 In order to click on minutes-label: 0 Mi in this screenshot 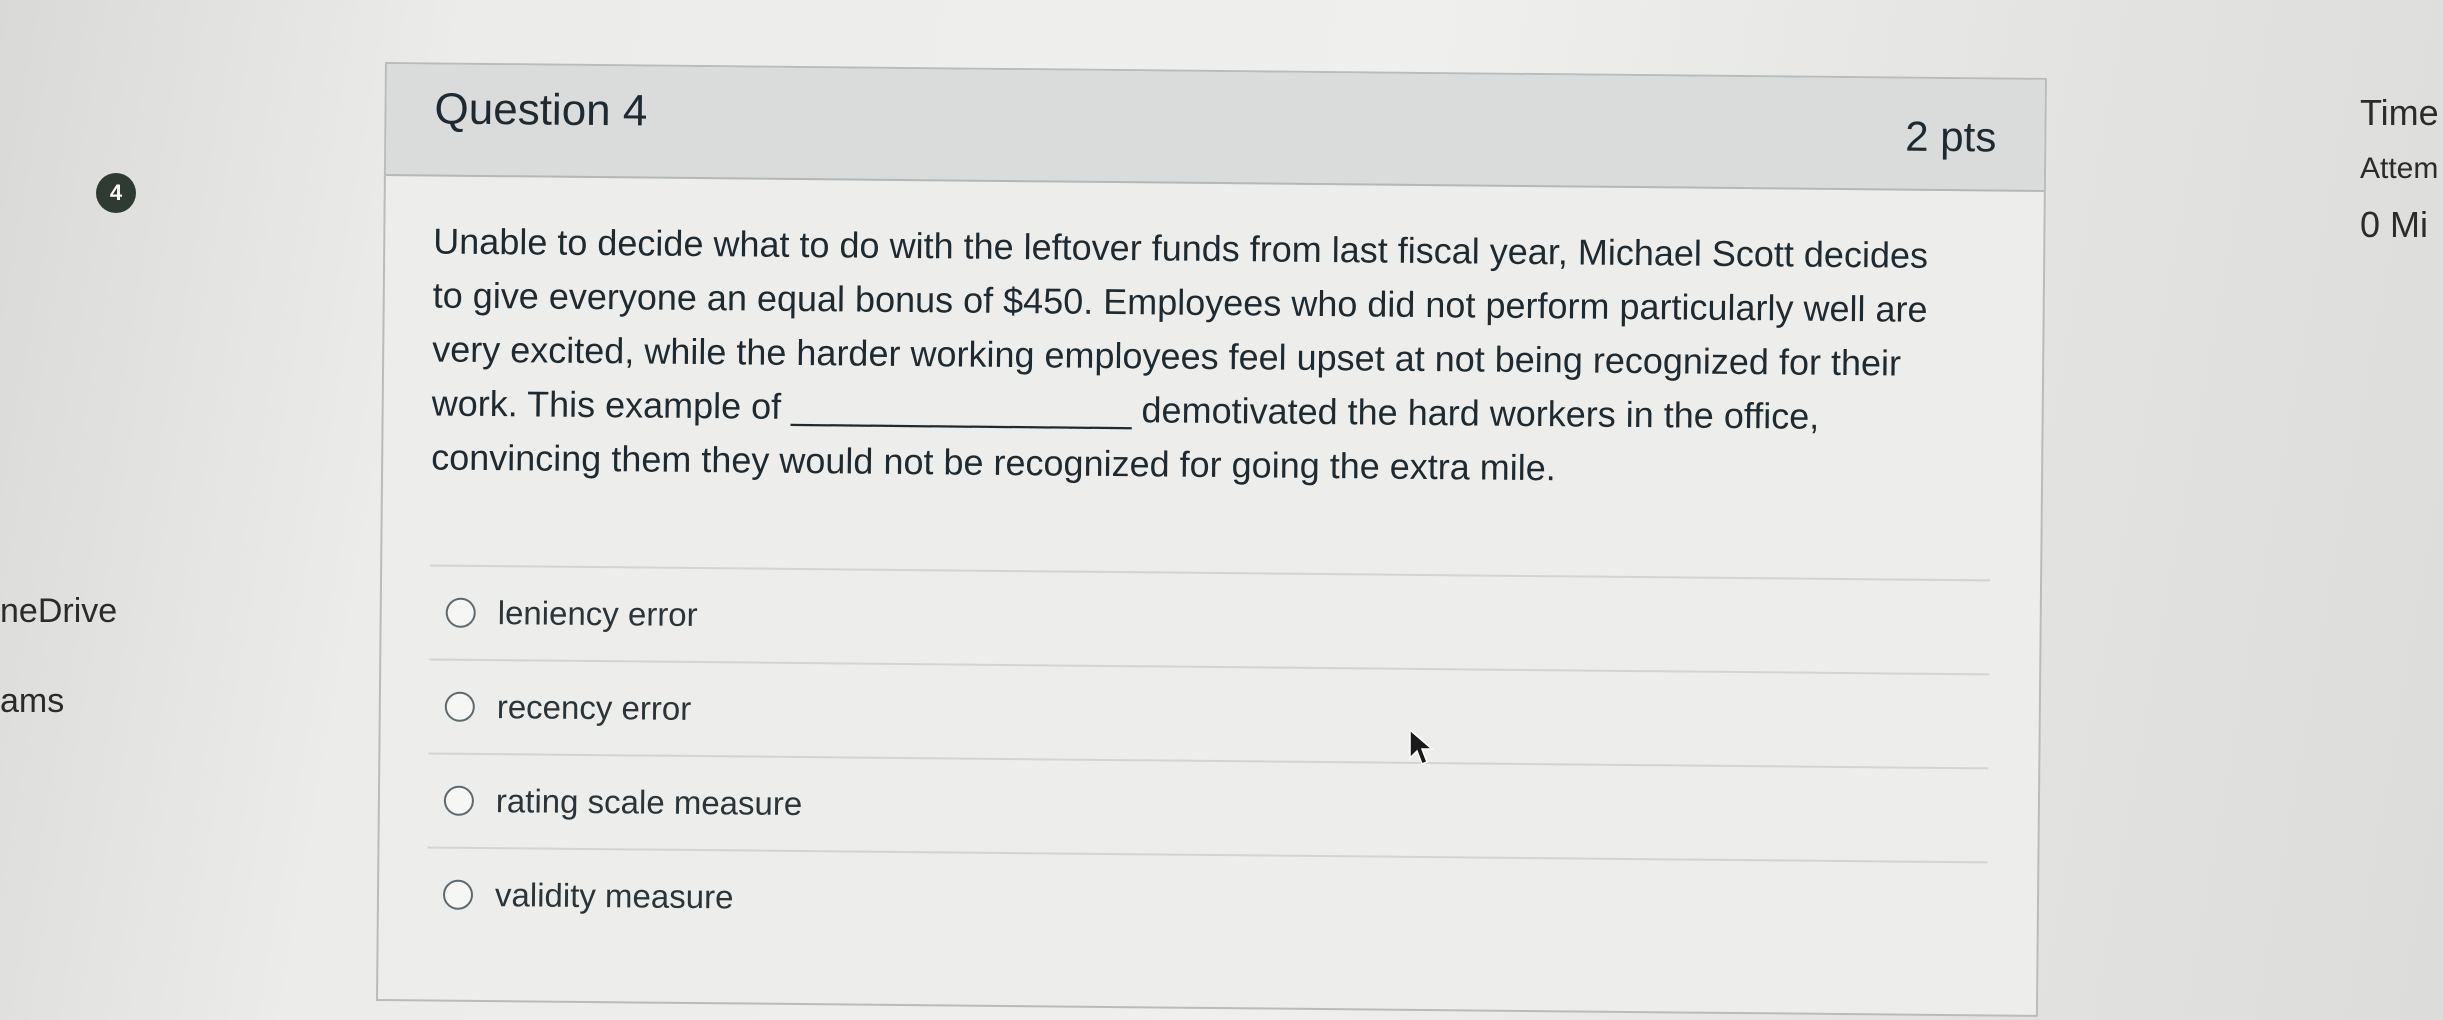, I will do `click(2394, 224)`.